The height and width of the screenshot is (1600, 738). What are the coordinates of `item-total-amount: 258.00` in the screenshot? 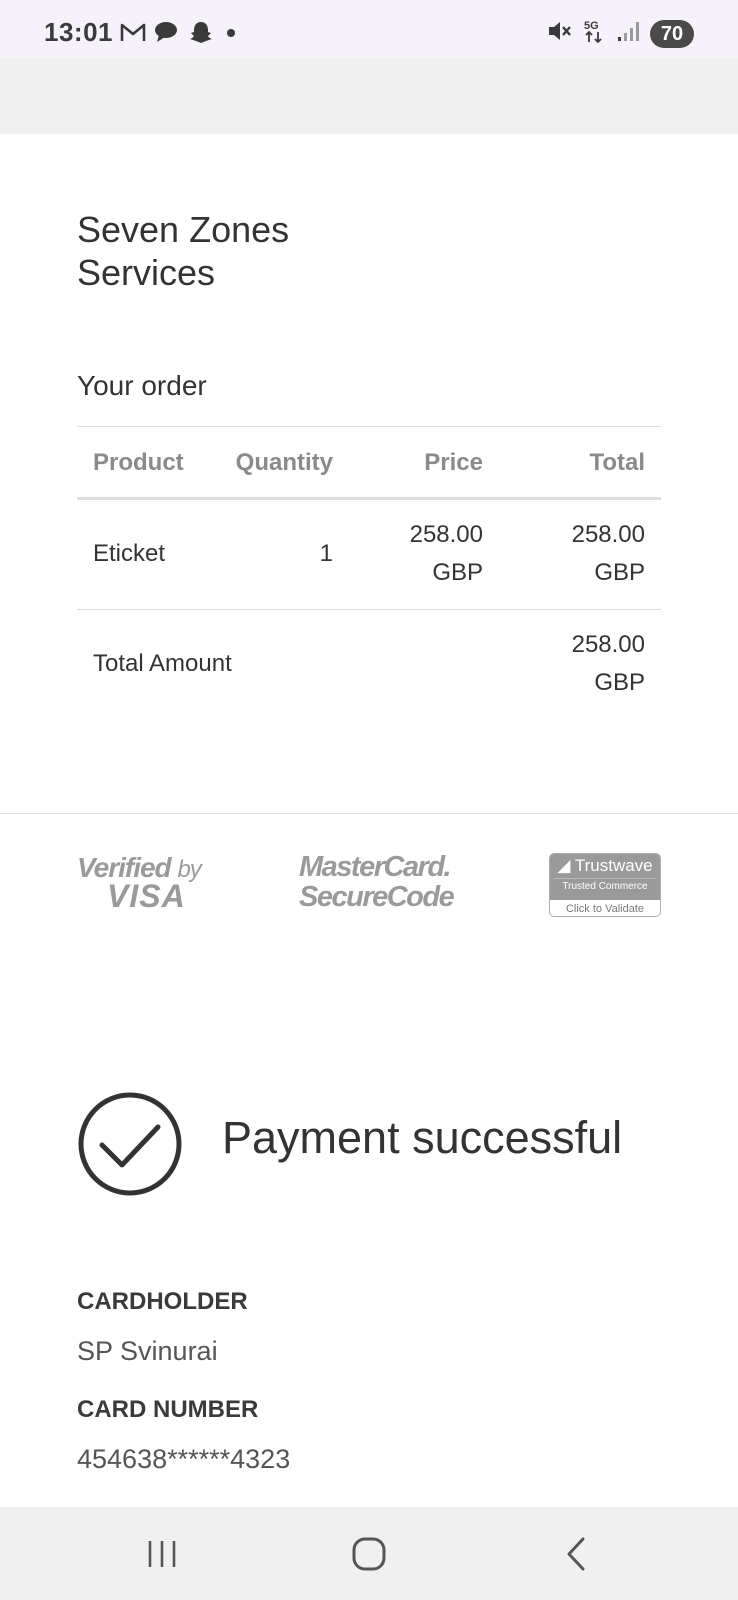 It's located at (608, 534).